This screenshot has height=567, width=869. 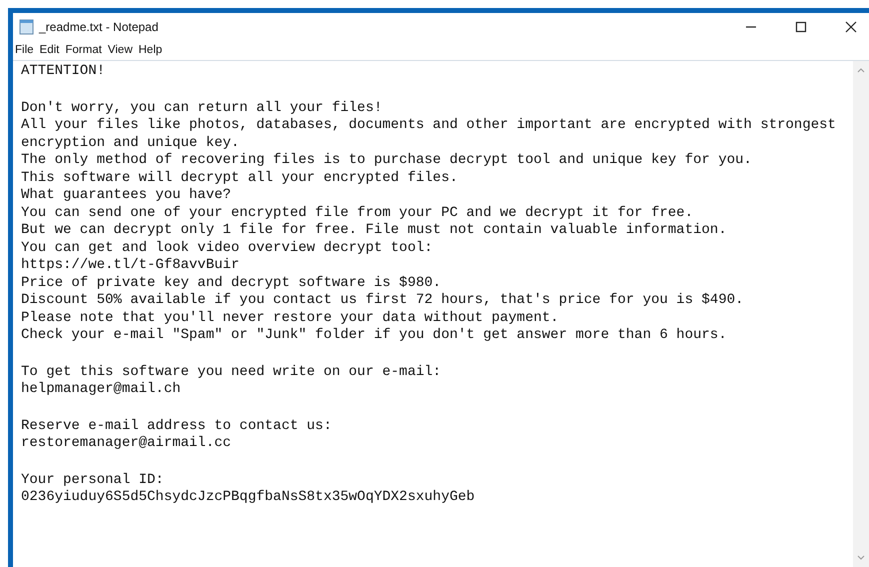 I want to click on text-line: Discount 50% available if you contact us first 72 hours, that's price for you is $490., so click(x=383, y=301).